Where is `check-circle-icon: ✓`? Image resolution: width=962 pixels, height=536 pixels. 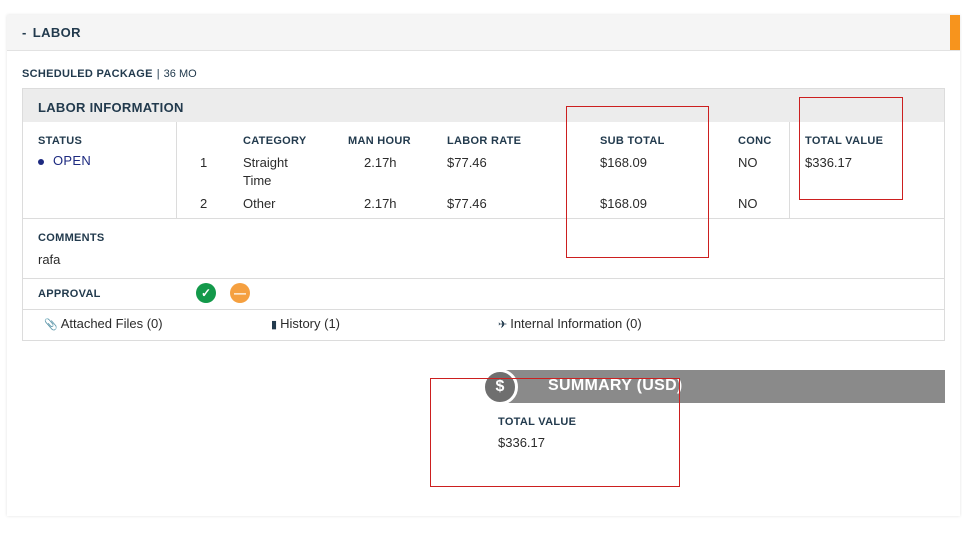 check-circle-icon: ✓ is located at coordinates (206, 293).